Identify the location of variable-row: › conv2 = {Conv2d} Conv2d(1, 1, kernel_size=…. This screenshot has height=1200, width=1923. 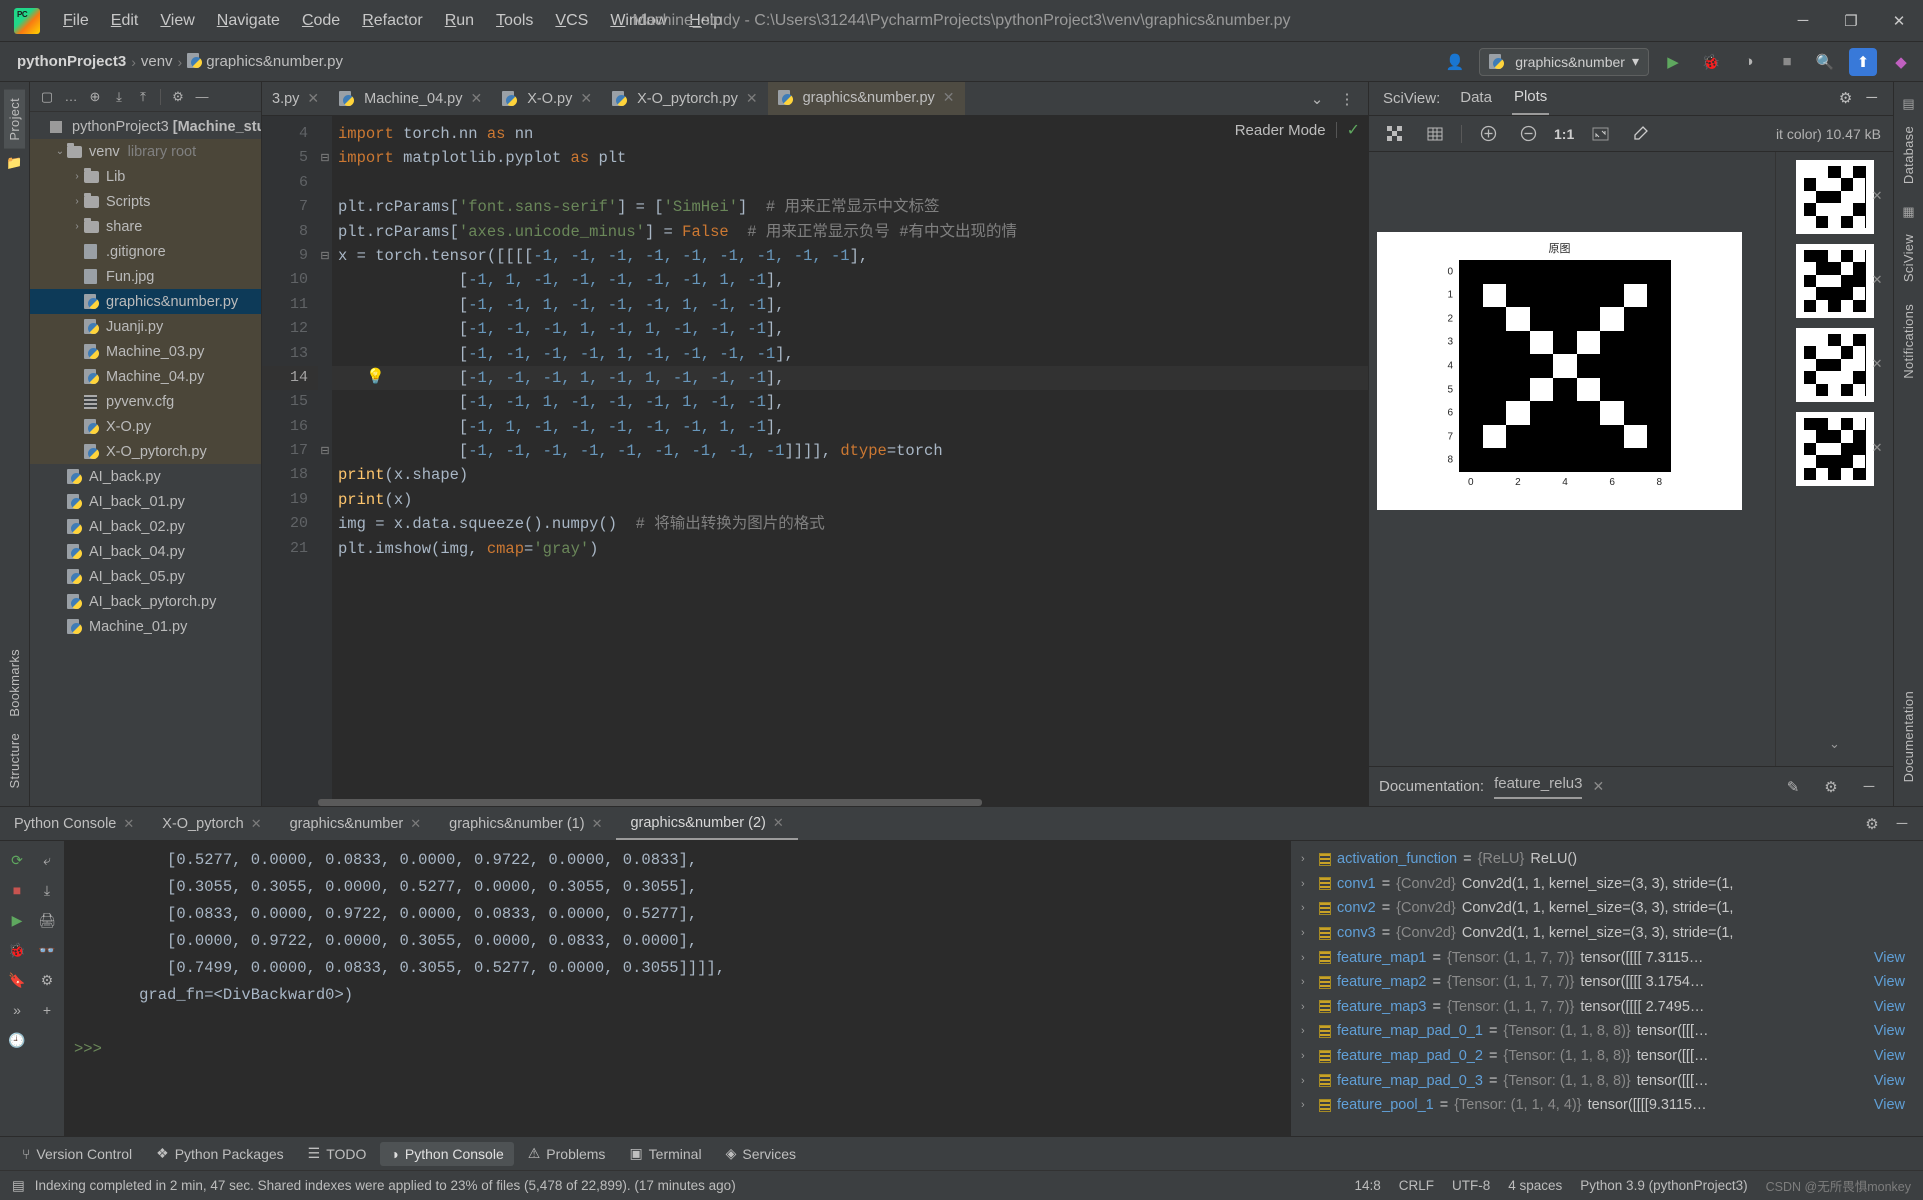
(1607, 908).